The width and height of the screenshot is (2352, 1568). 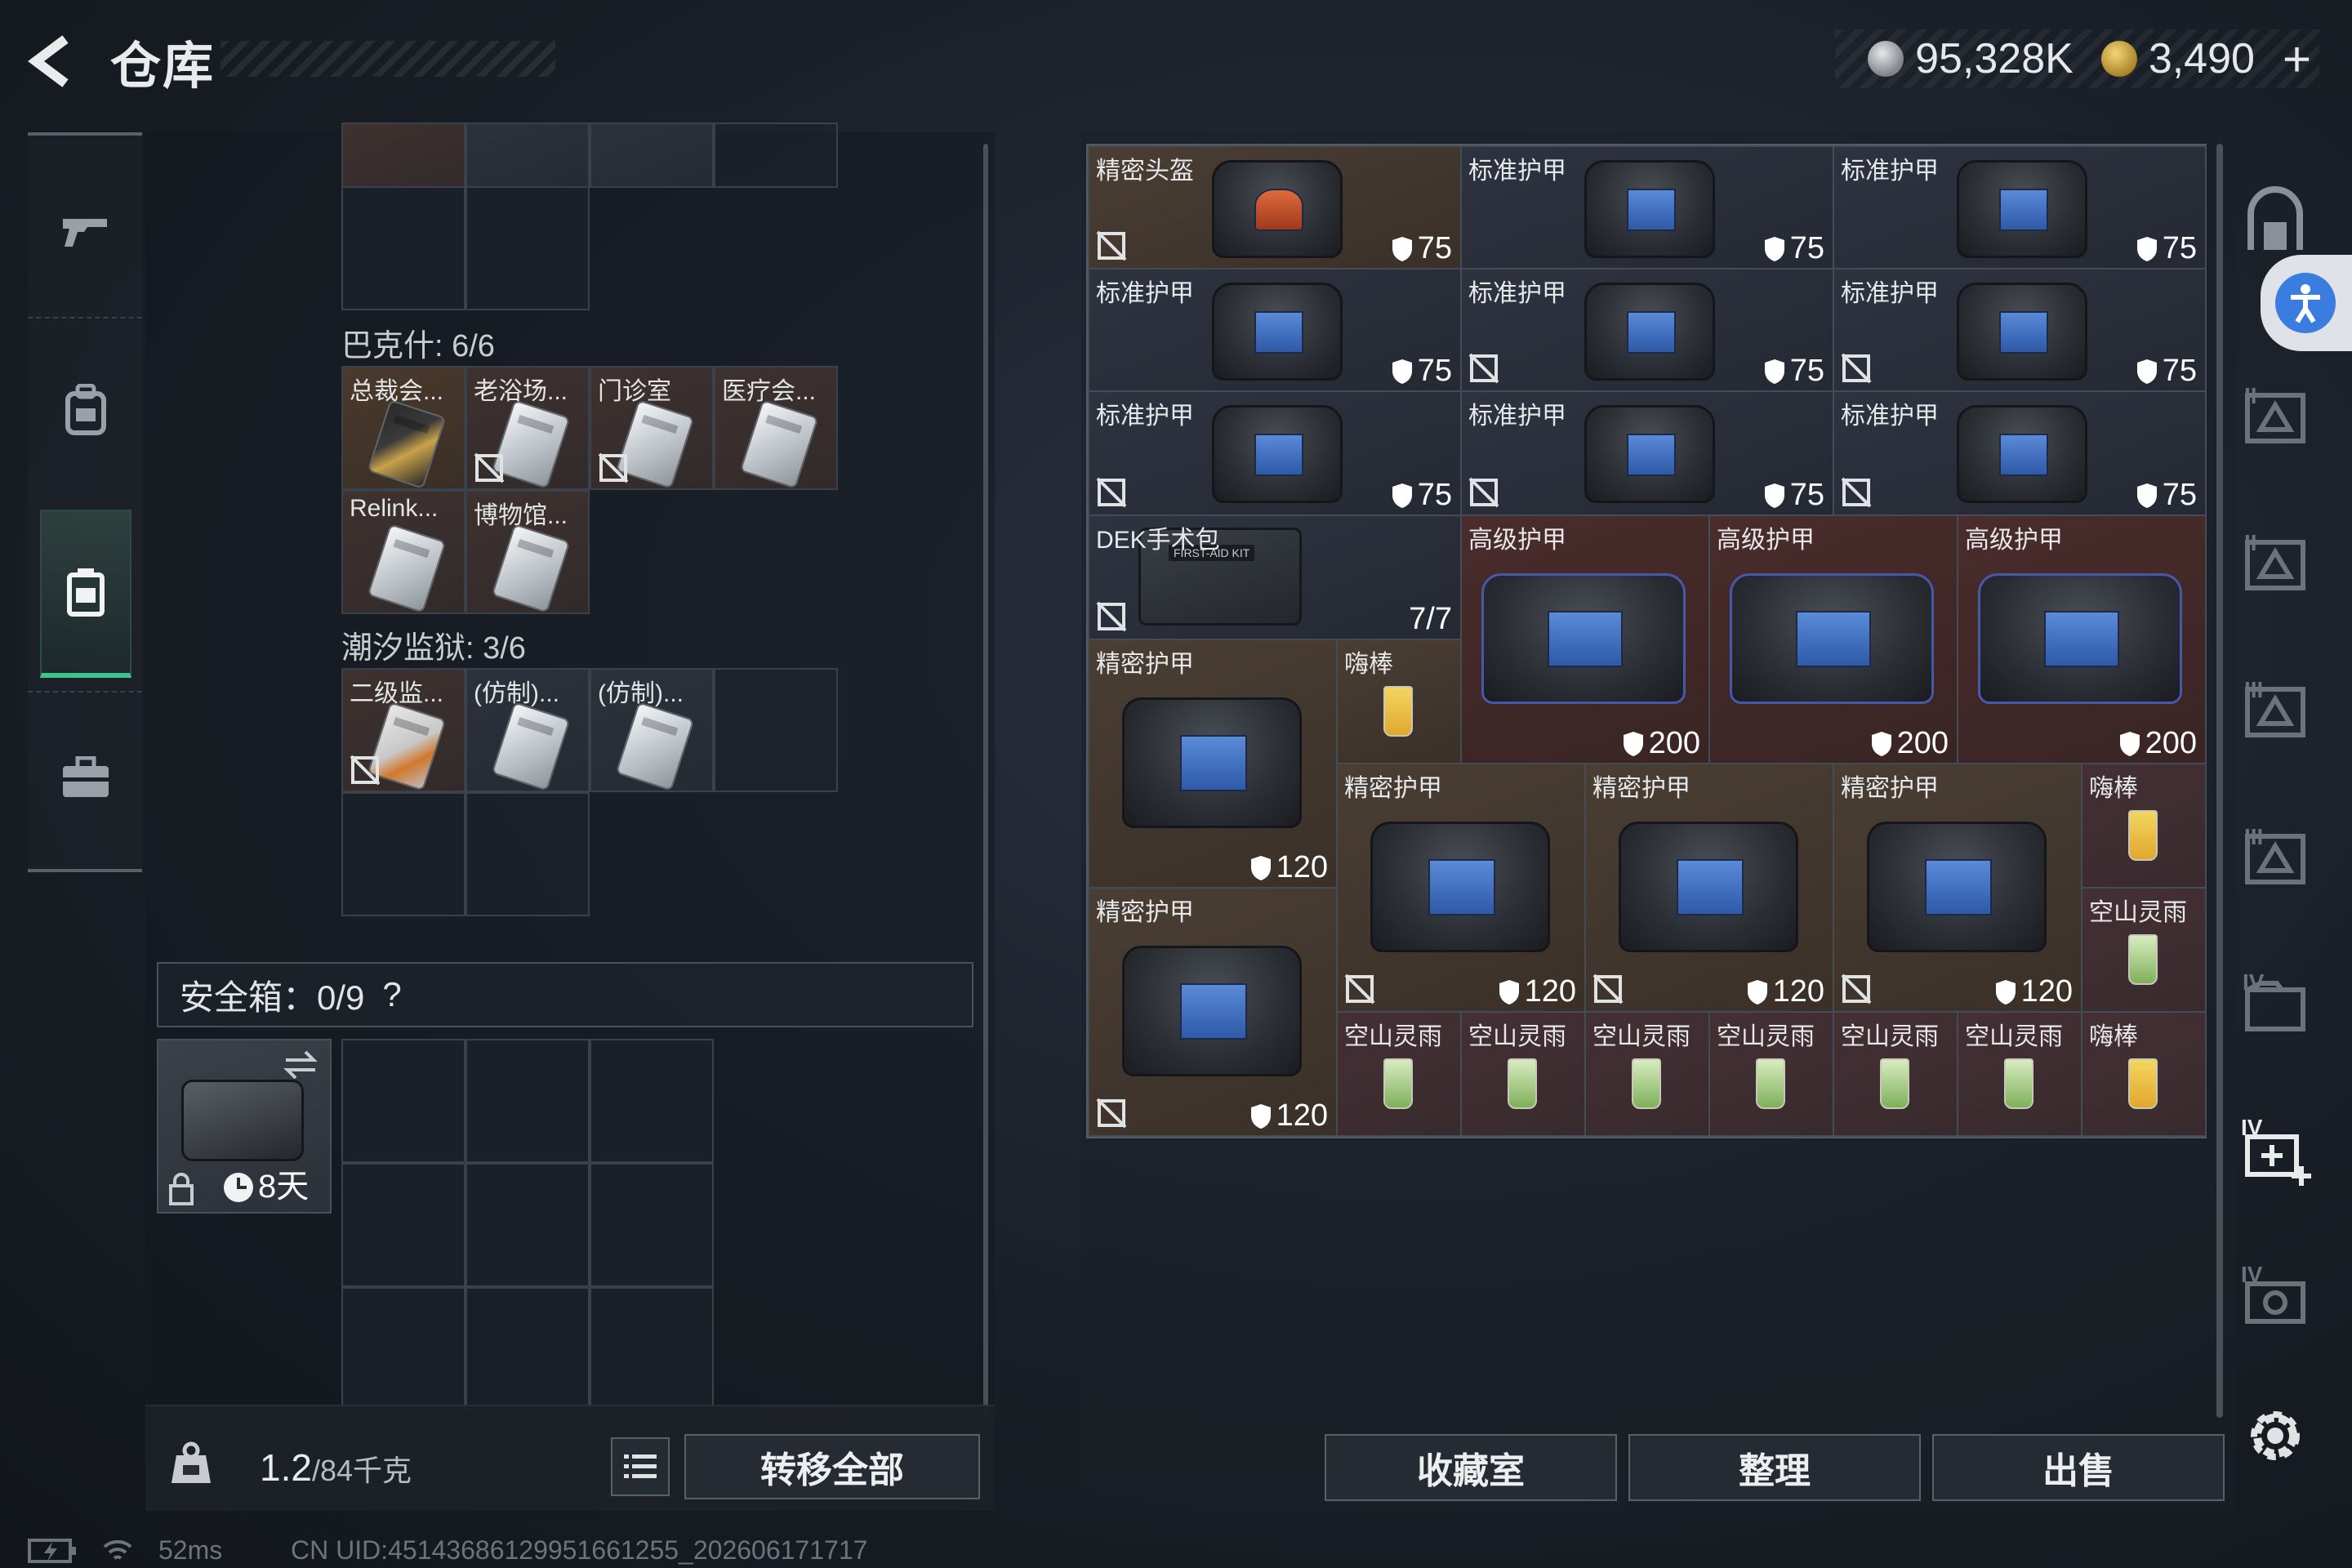 I want to click on item-durability: 75, so click(x=2166, y=248).